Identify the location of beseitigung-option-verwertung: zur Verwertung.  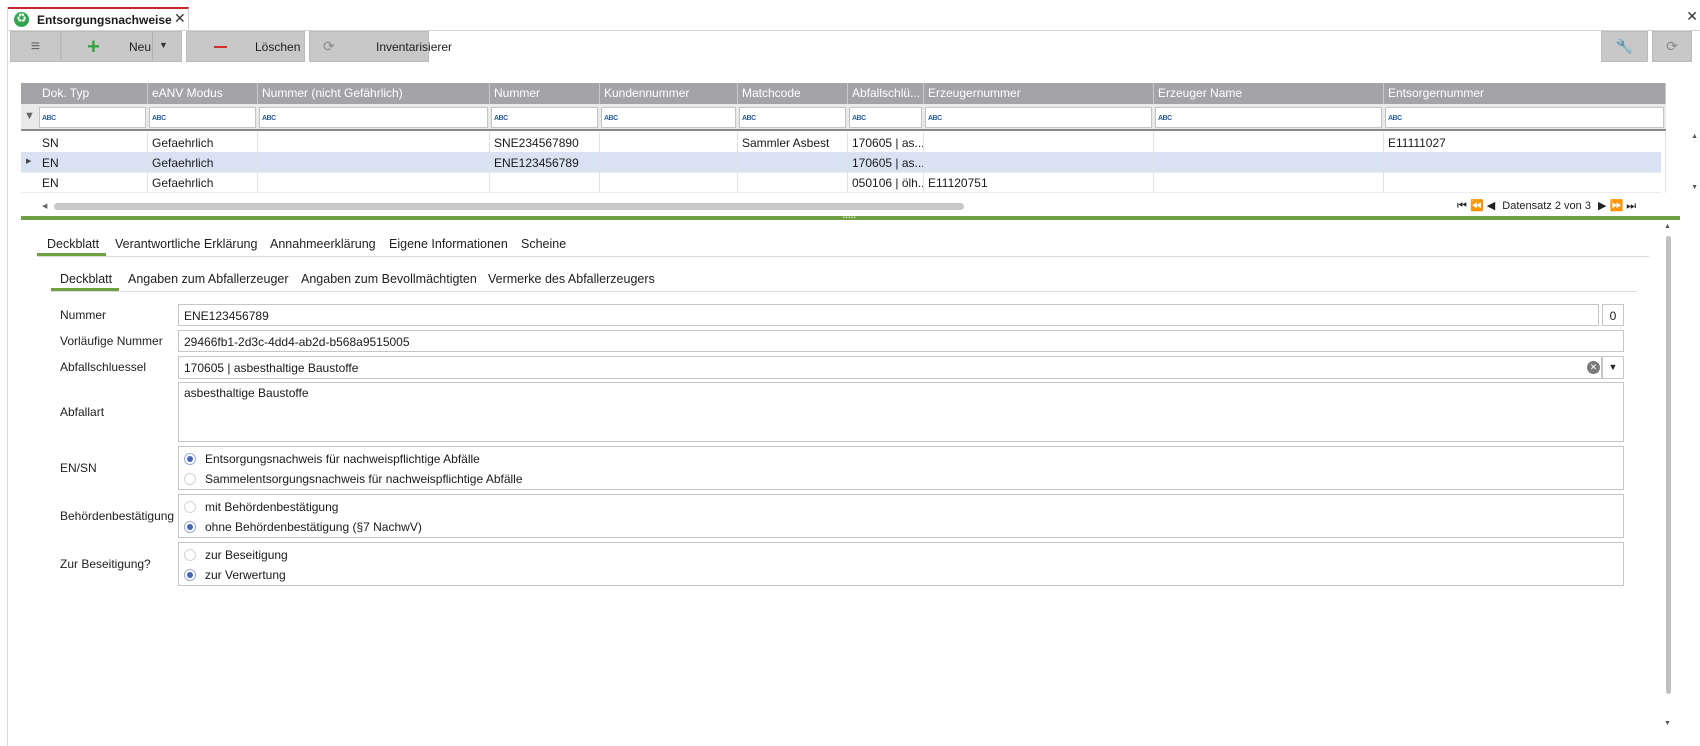
(235, 575).